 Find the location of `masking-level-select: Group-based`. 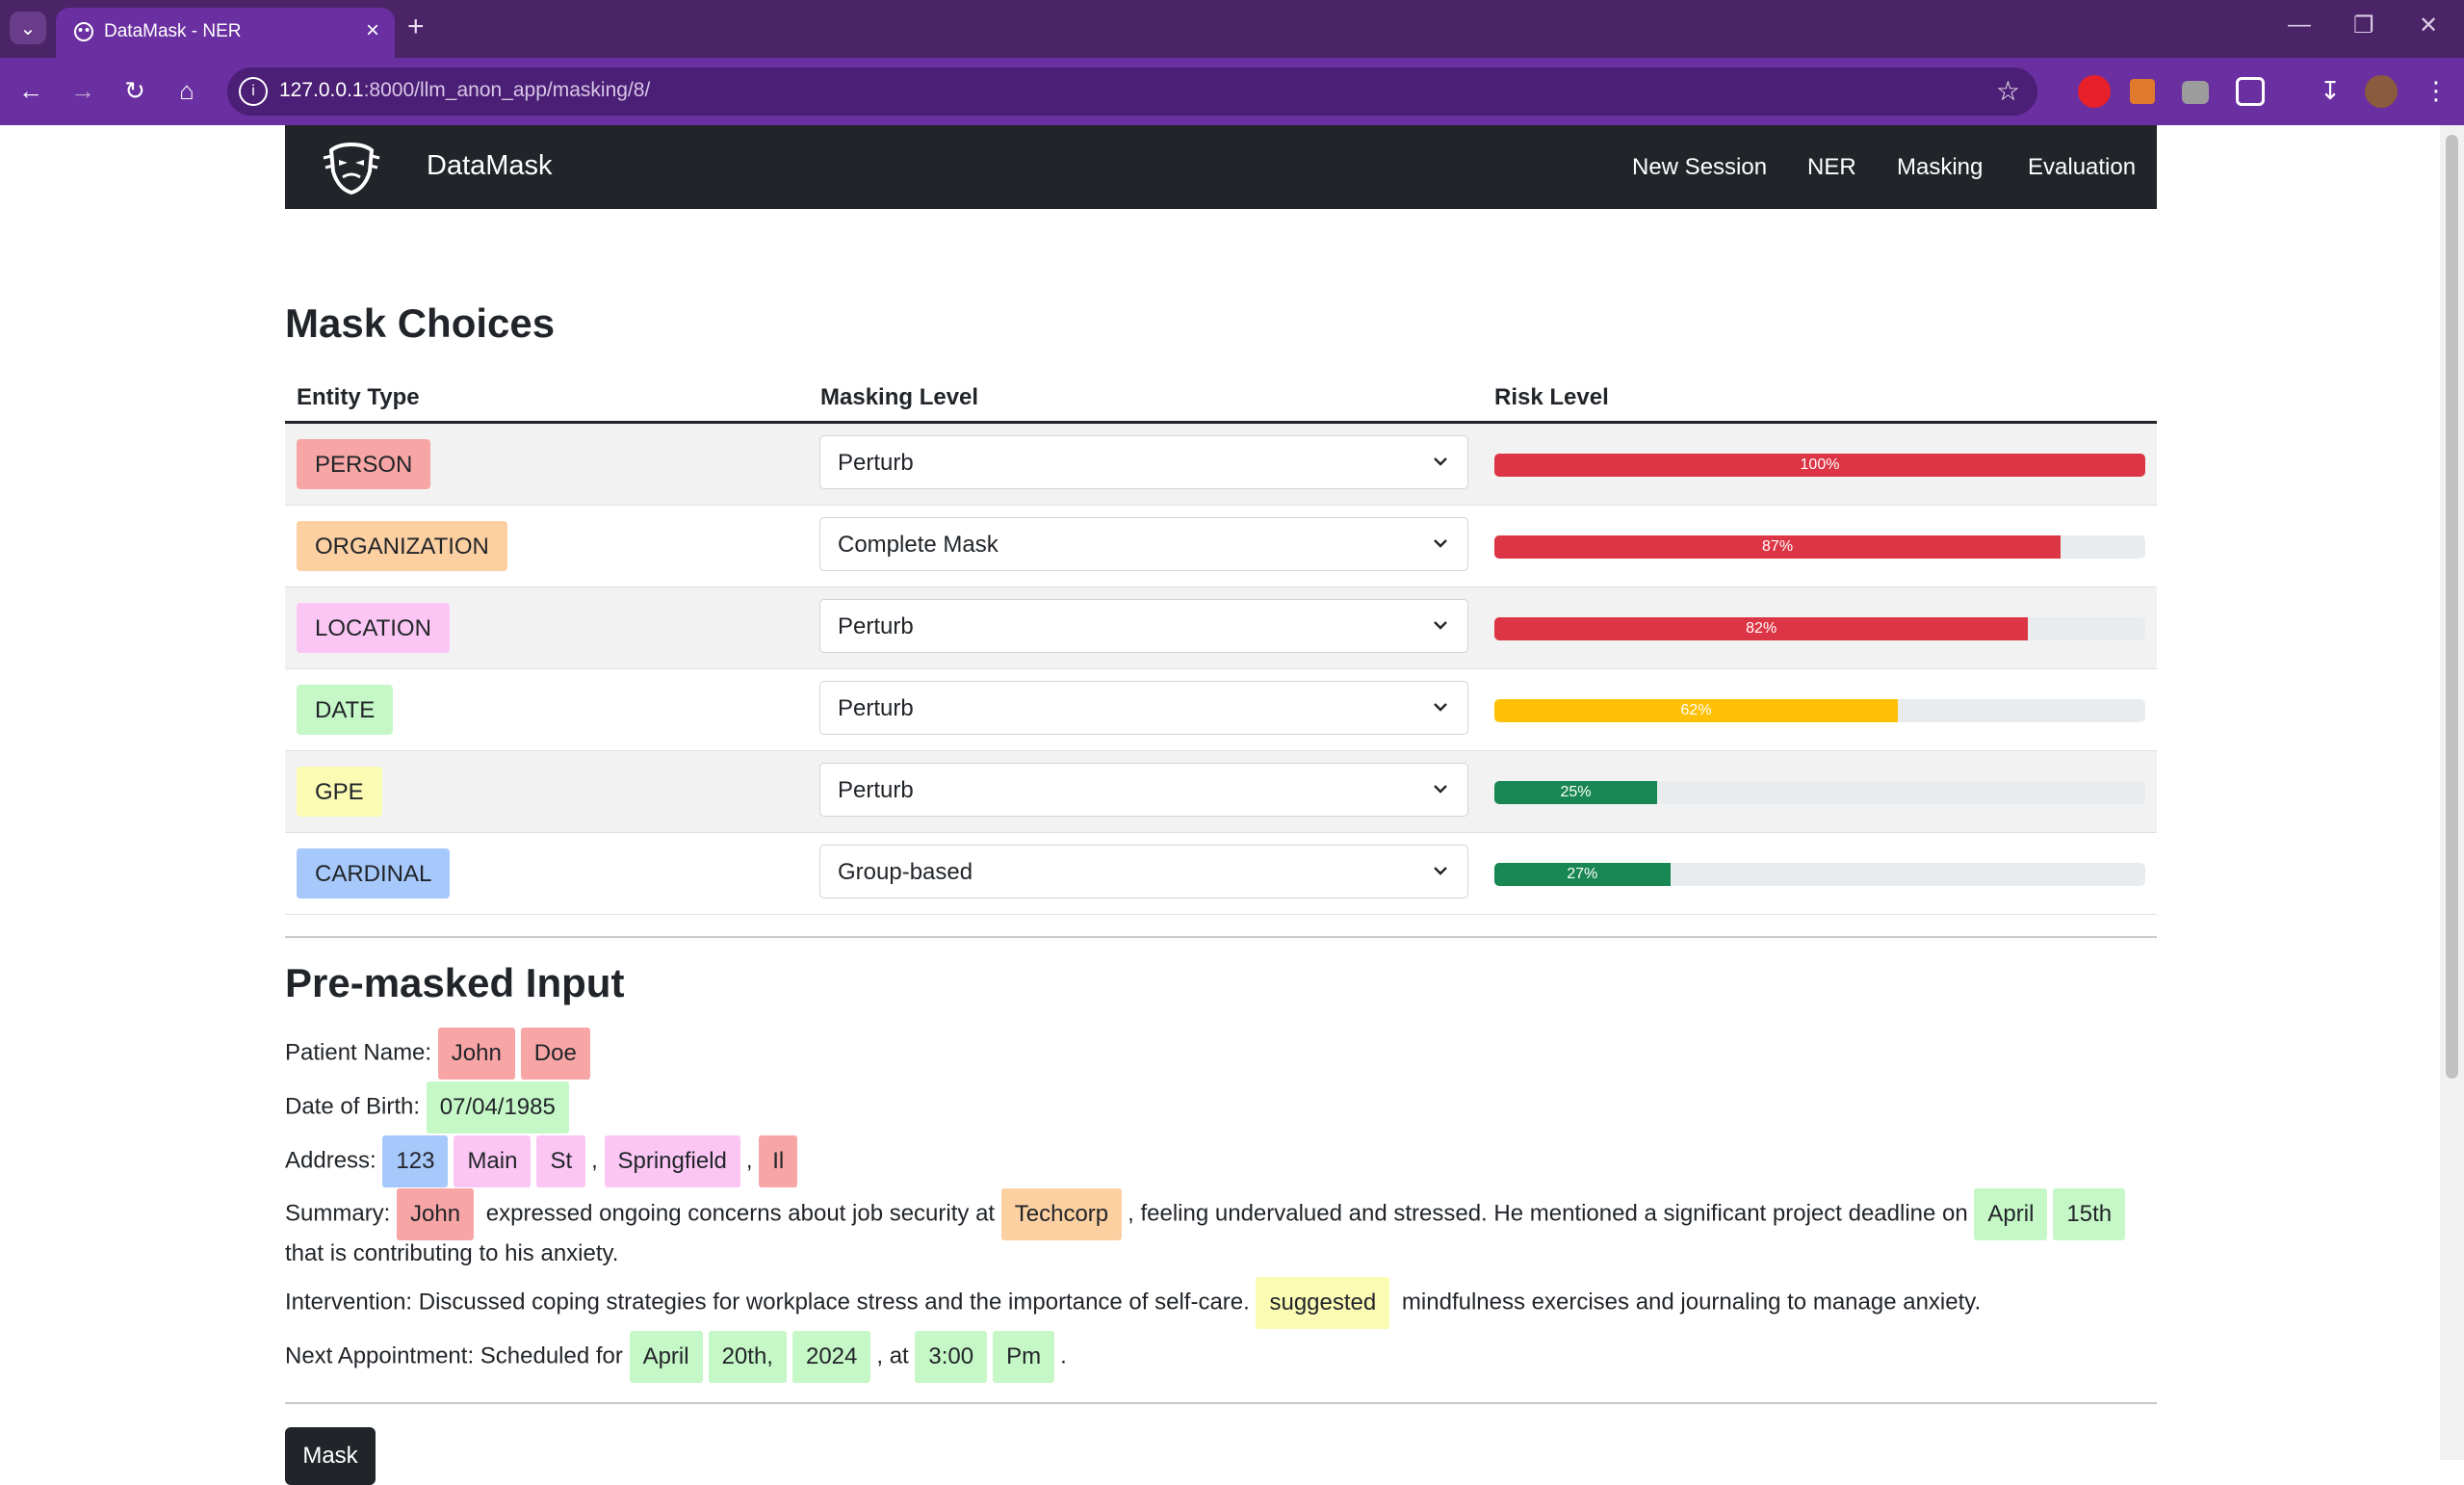

masking-level-select: Group-based is located at coordinates (1143, 872).